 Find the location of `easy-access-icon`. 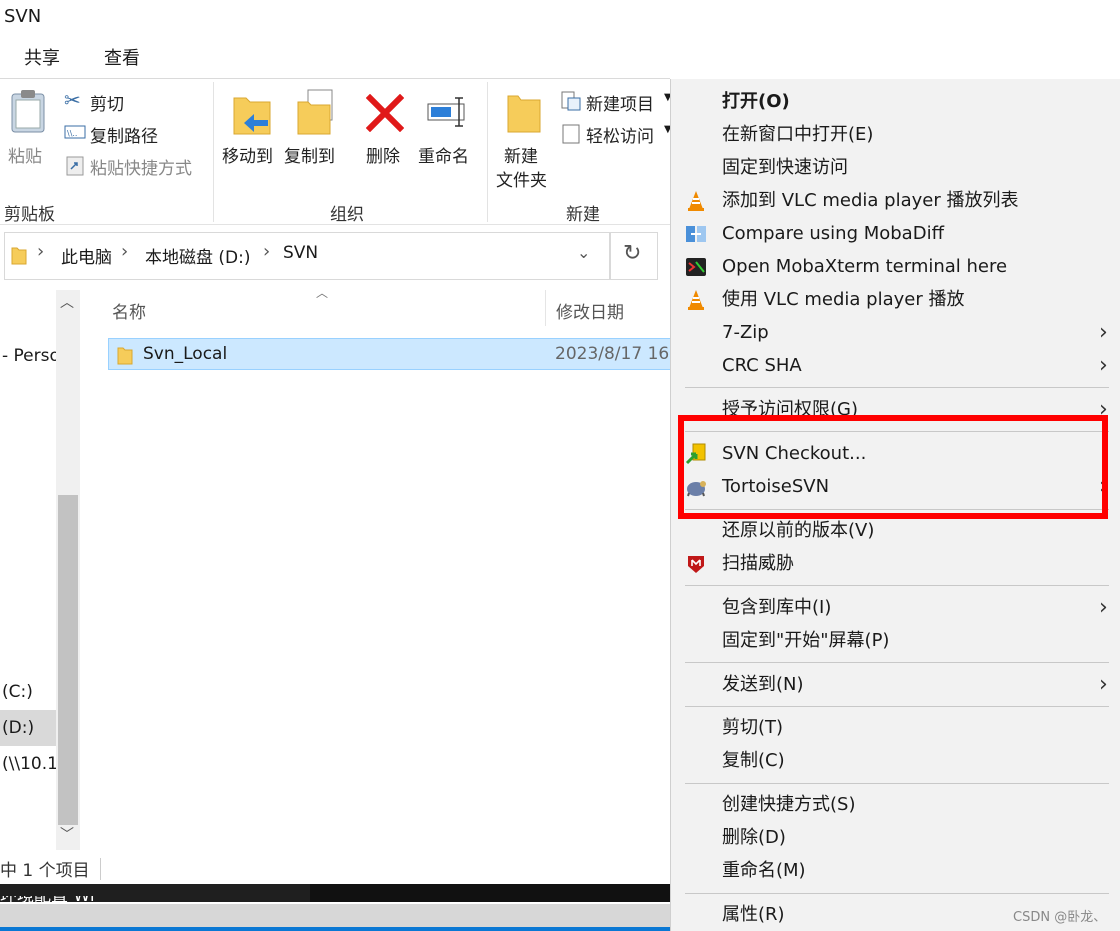

easy-access-icon is located at coordinates (571, 134).